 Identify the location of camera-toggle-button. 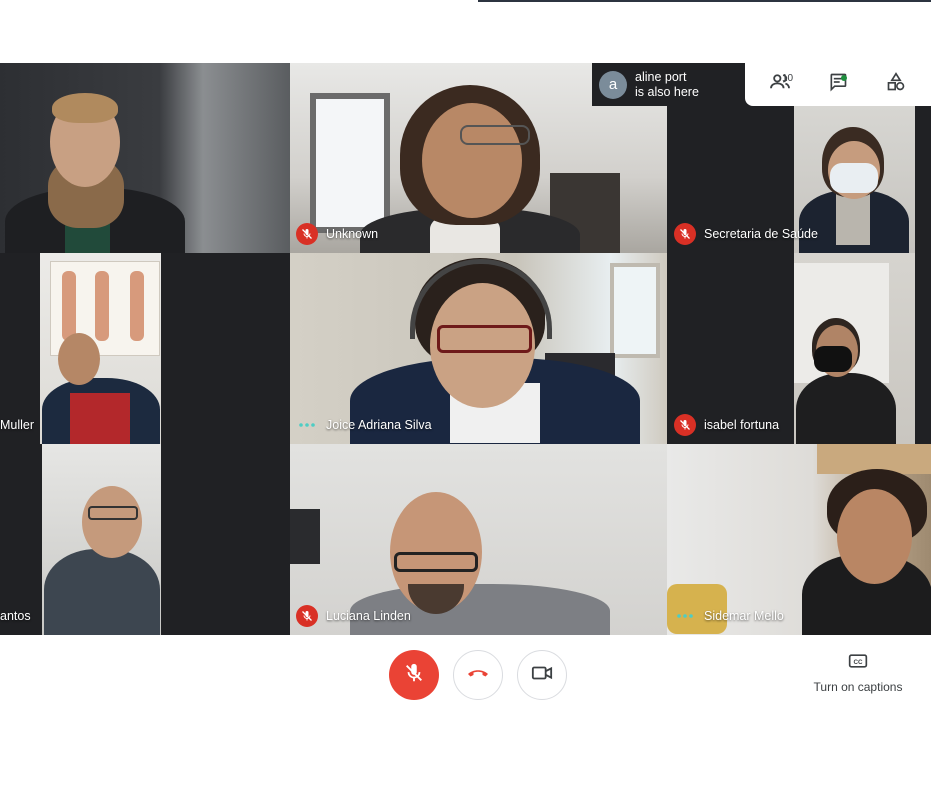
(542, 675).